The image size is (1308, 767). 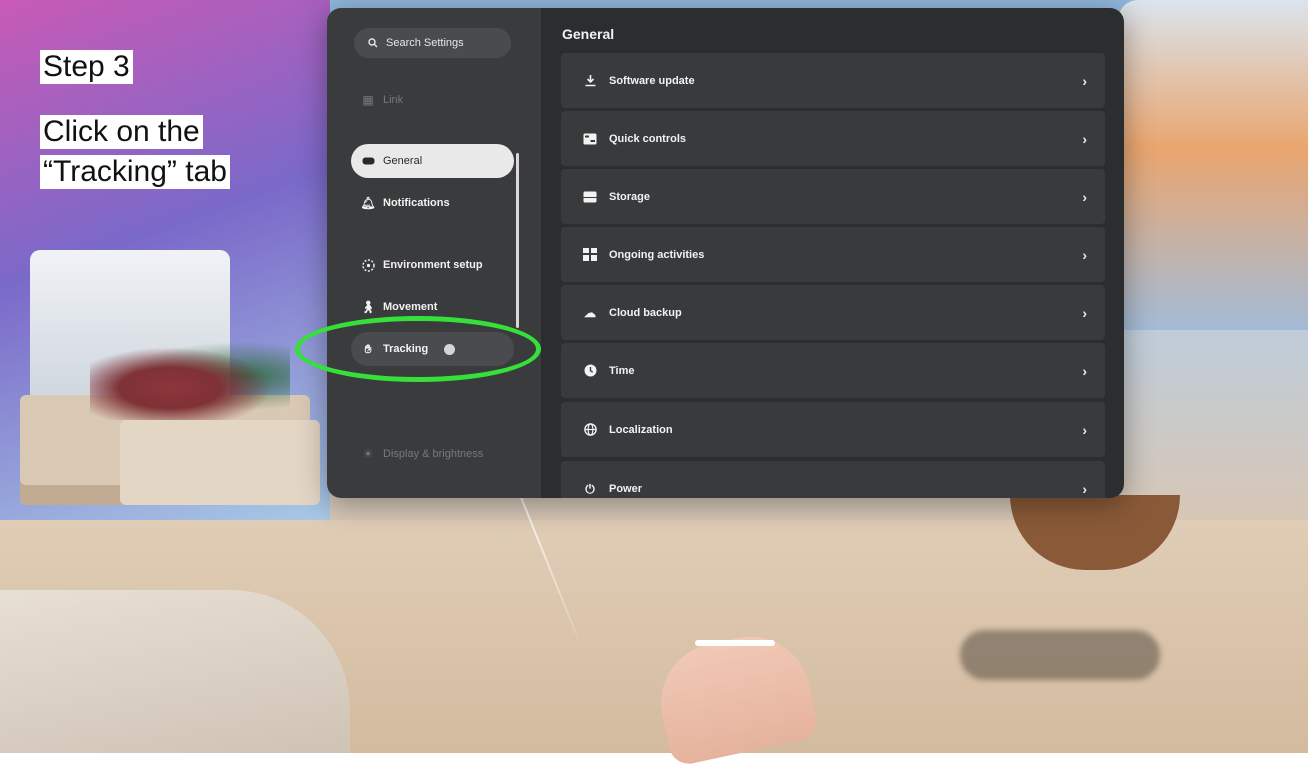 I want to click on row-label: Ongoing activities, so click(x=657, y=254).